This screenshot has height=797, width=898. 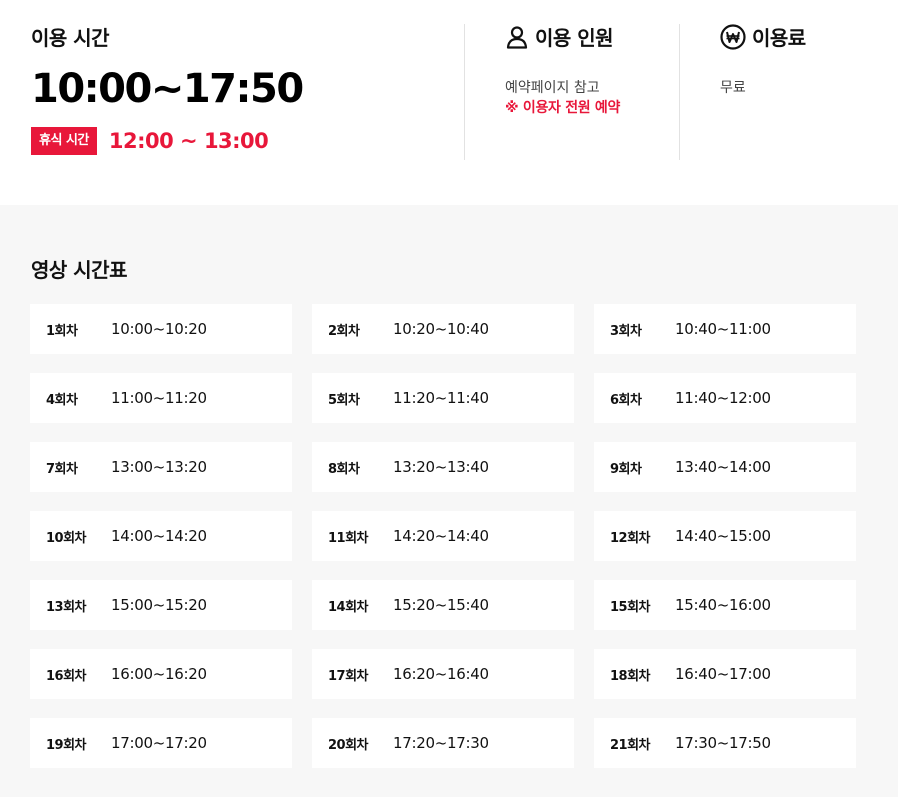 What do you see at coordinates (779, 38) in the screenshot?
I see `fee-title: 이용료` at bounding box center [779, 38].